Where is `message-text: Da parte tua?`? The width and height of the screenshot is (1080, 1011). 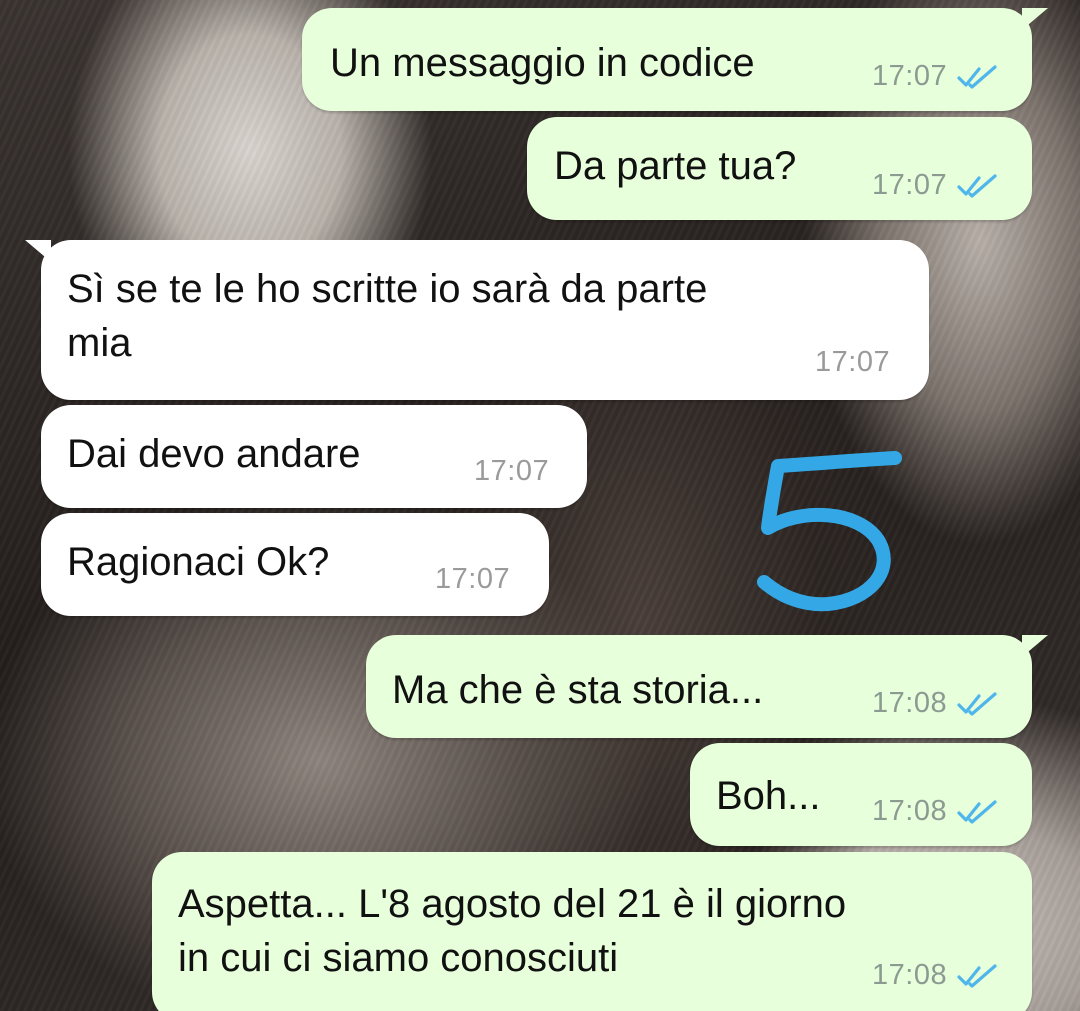 message-text: Da parte tua? is located at coordinates (675, 166).